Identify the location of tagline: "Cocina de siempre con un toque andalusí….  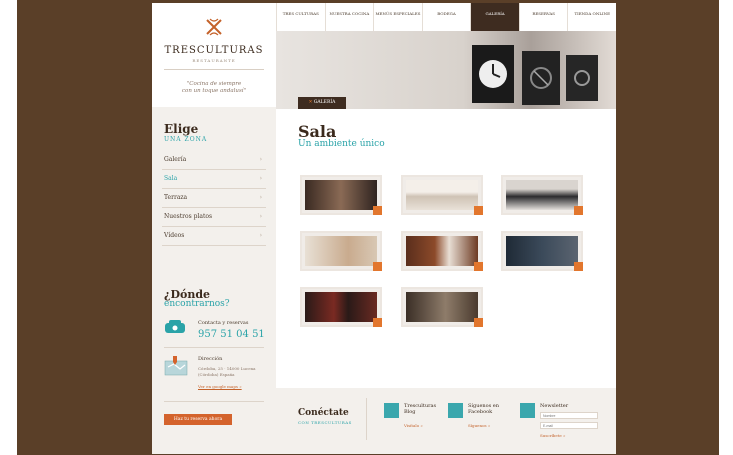
(214, 88).